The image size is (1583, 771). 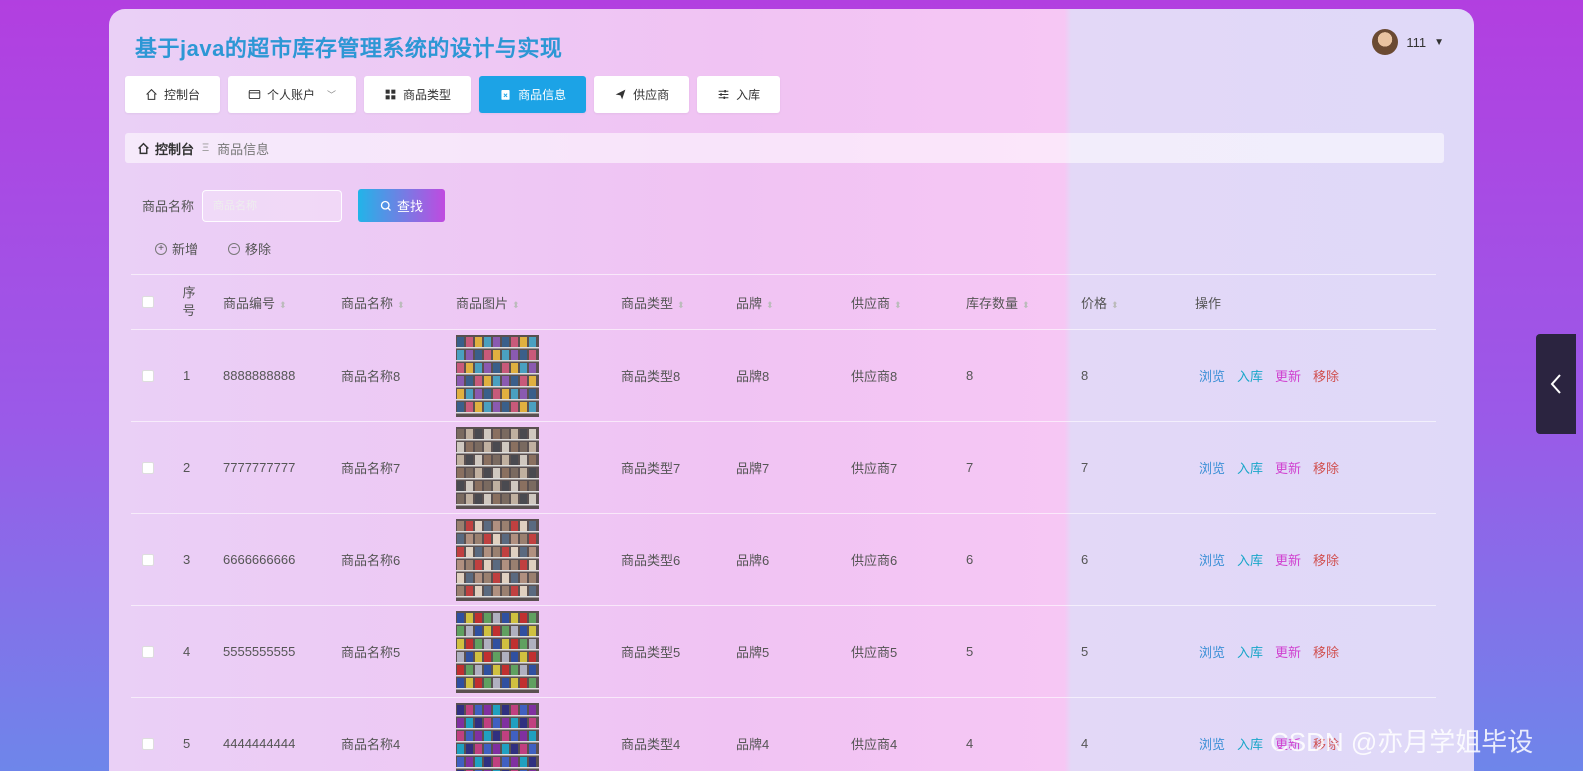 I want to click on side-collapse-tab, so click(x=1556, y=384).